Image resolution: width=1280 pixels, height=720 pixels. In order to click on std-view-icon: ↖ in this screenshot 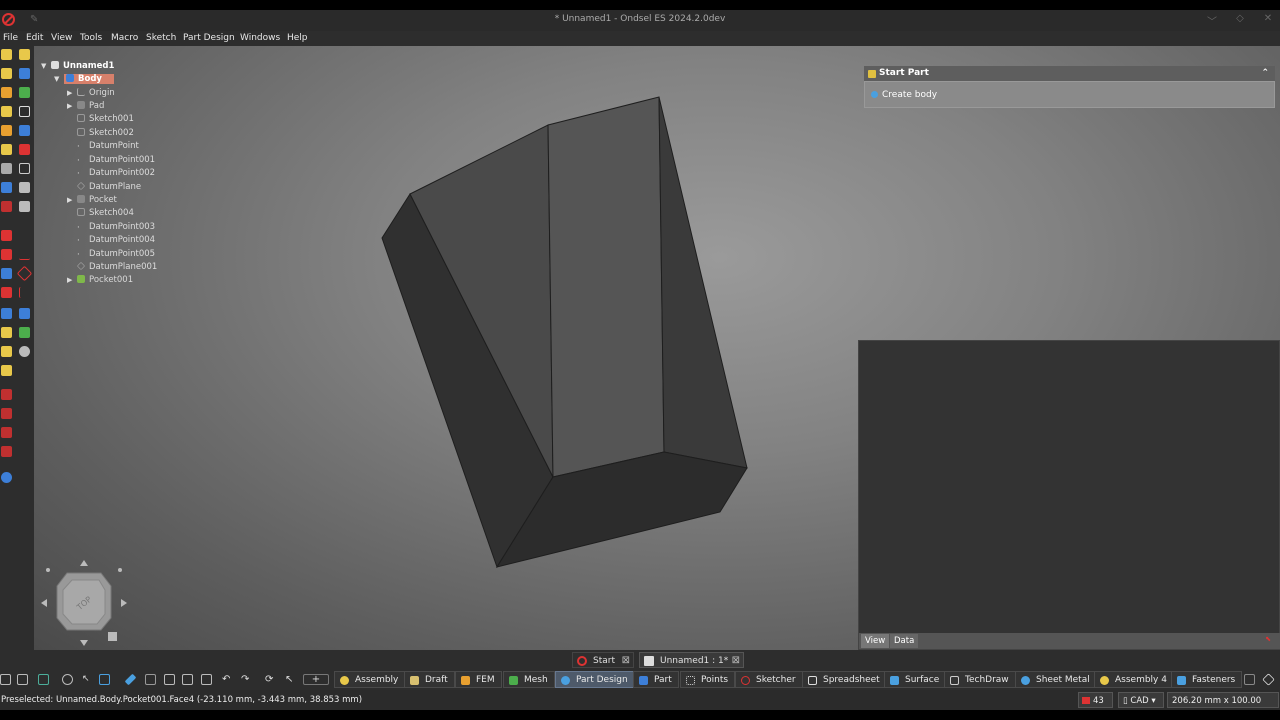, I will do `click(87, 679)`.